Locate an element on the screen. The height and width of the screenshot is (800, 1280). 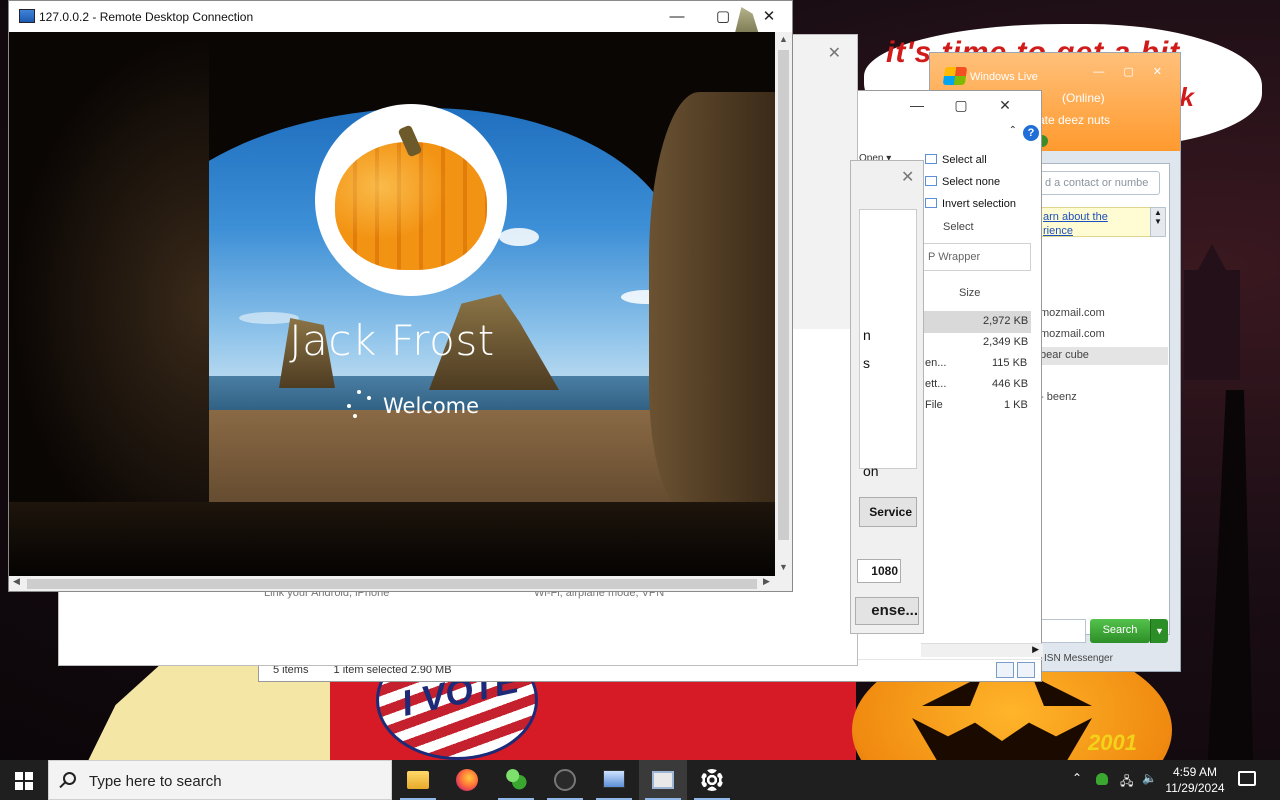
view-toggle is located at coordinates (1014, 671).